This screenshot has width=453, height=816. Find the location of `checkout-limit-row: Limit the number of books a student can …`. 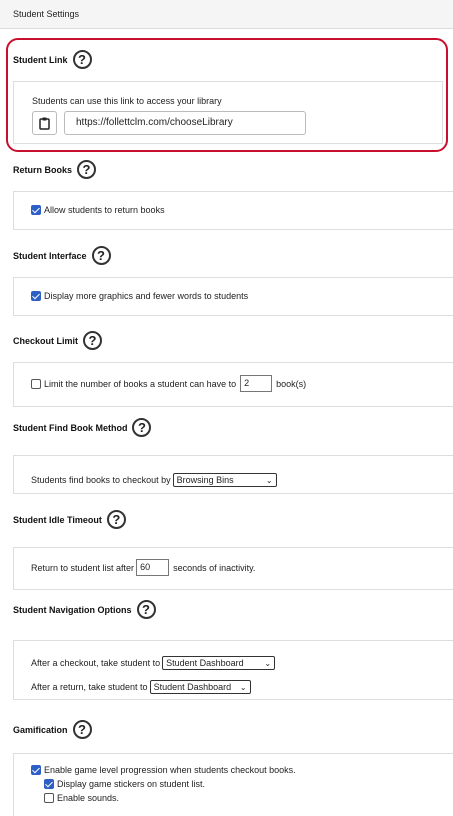

checkout-limit-row: Limit the number of books a student can … is located at coordinates (168, 383).